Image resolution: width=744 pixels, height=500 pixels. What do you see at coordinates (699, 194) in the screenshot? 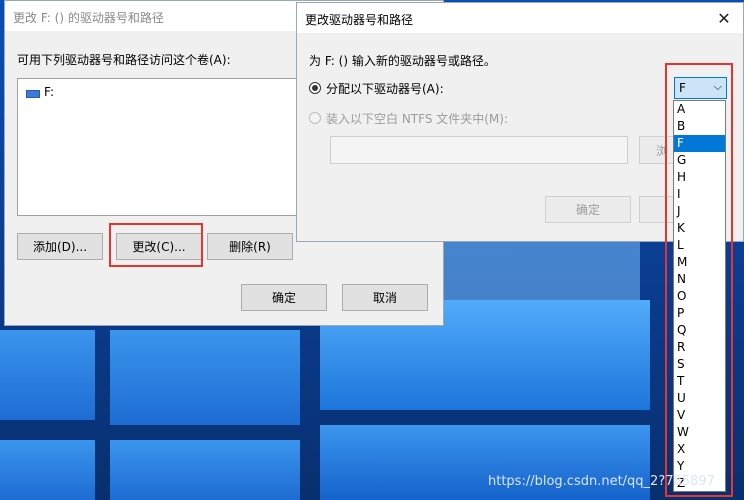
I see `dropdown-option: I` at bounding box center [699, 194].